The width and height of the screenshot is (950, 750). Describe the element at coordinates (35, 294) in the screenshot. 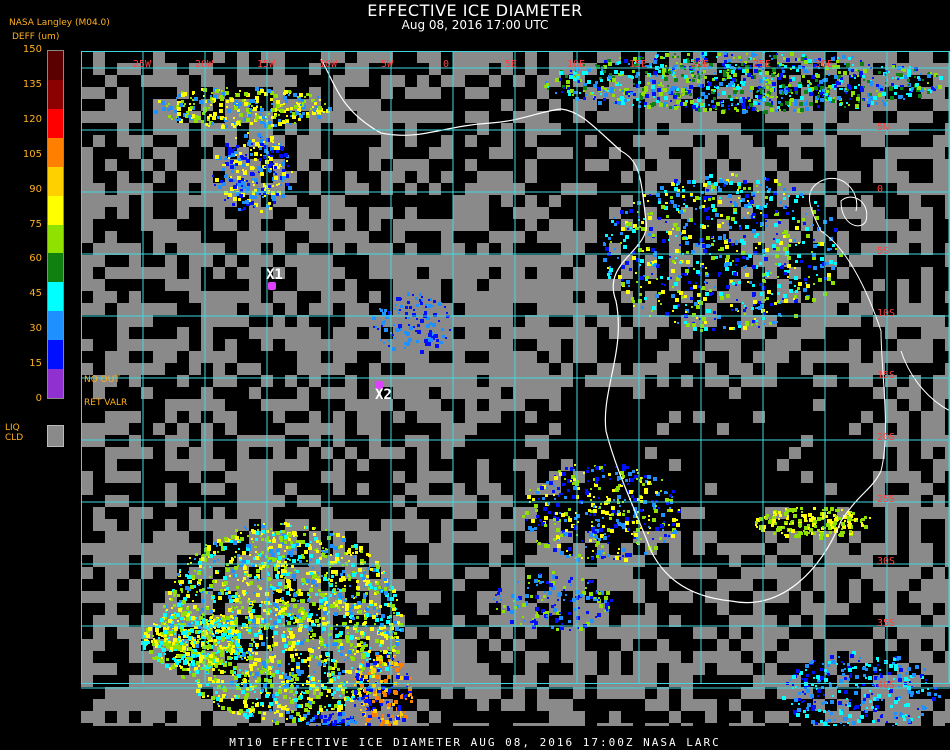

I see `color-bar-tick: 45` at that location.